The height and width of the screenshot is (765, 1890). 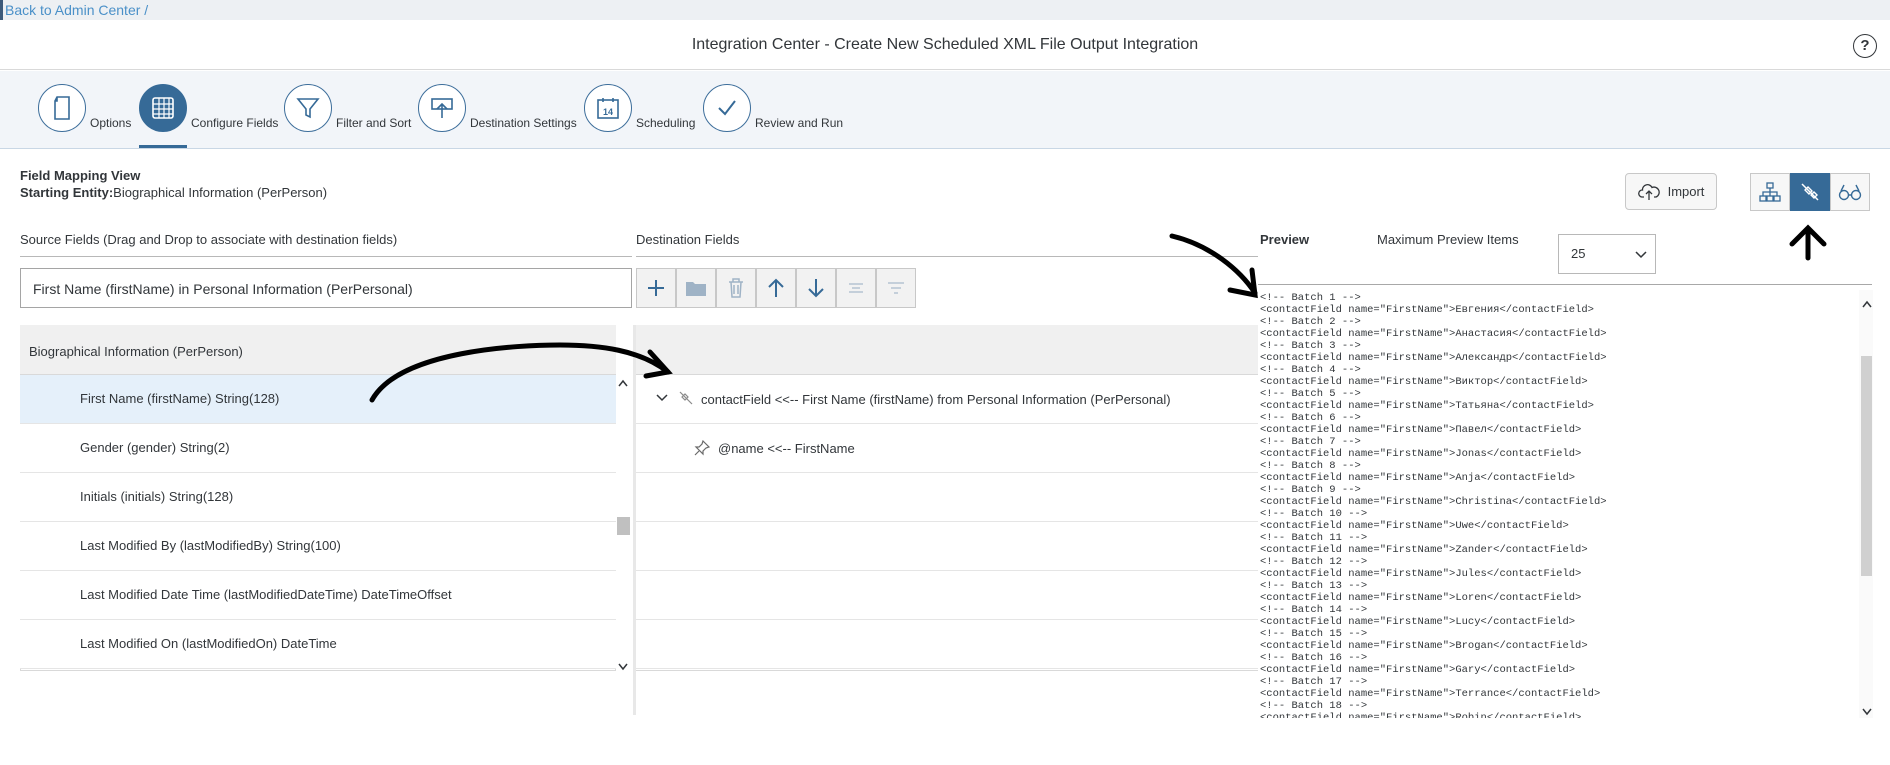 I want to click on preview-scroll-thumb, so click(x=1866, y=466).